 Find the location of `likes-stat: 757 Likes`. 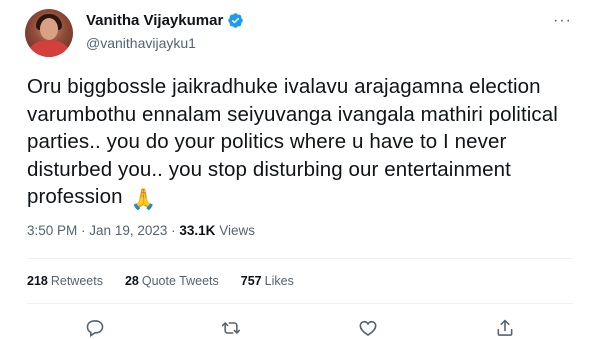

likes-stat: 757 Likes is located at coordinates (267, 281).